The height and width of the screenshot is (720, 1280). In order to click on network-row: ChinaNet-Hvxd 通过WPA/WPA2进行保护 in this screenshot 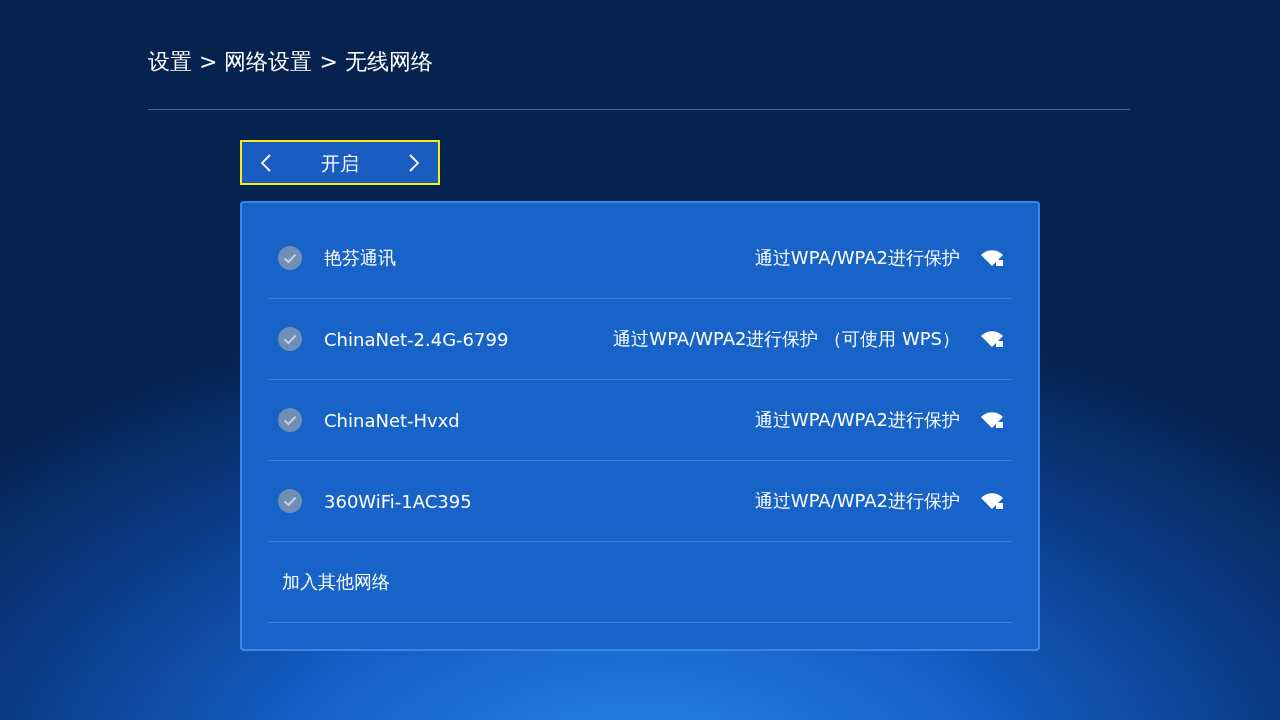, I will do `click(640, 420)`.